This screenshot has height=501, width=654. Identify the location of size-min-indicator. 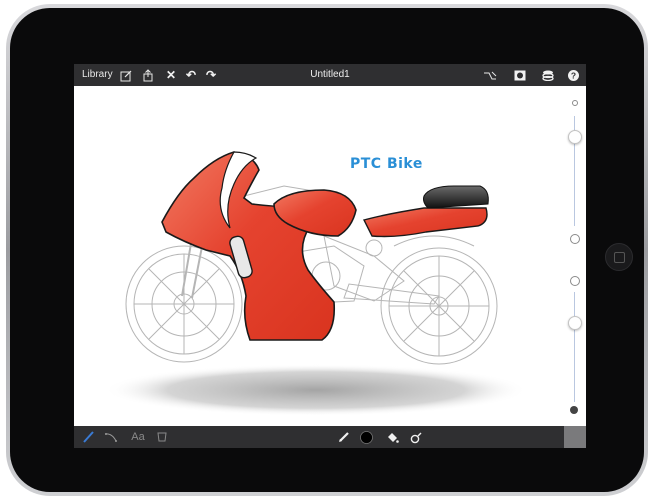
(575, 103).